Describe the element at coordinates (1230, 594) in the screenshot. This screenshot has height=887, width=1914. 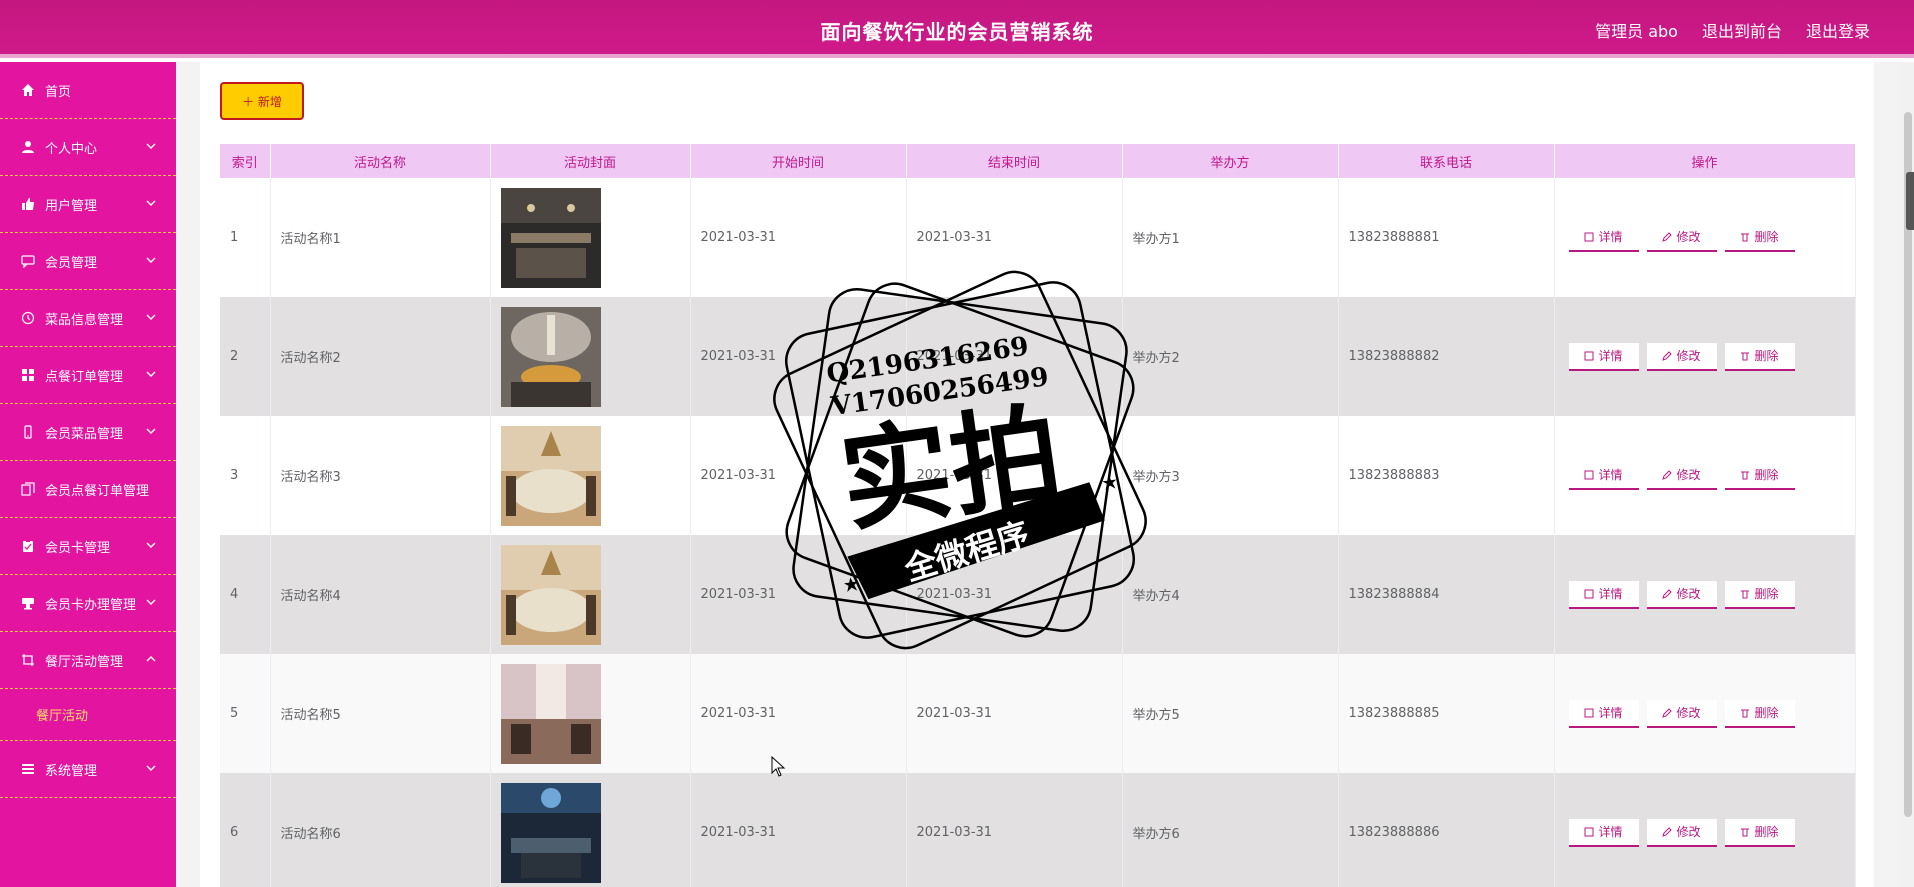
I see `cell-host: 举办方4` at that location.